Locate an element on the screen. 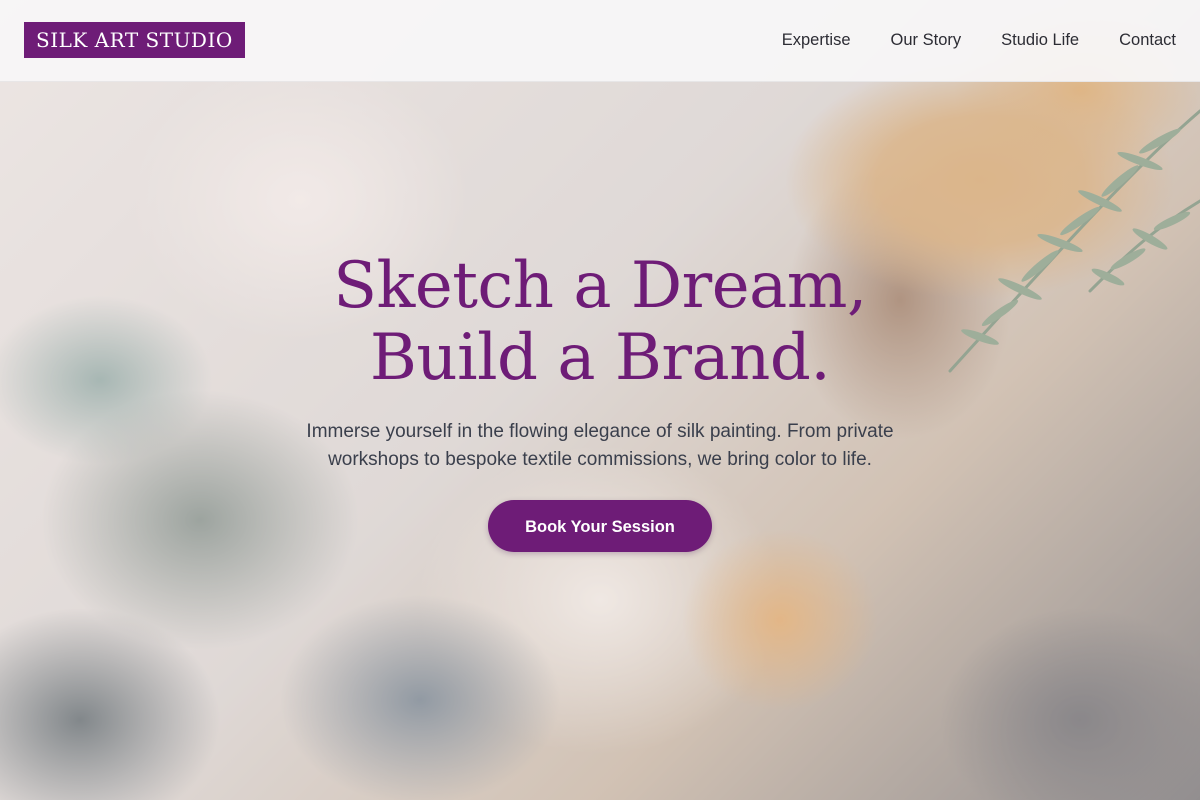  main-nav: Expertise Our Story Studio Life Contact is located at coordinates (979, 40).